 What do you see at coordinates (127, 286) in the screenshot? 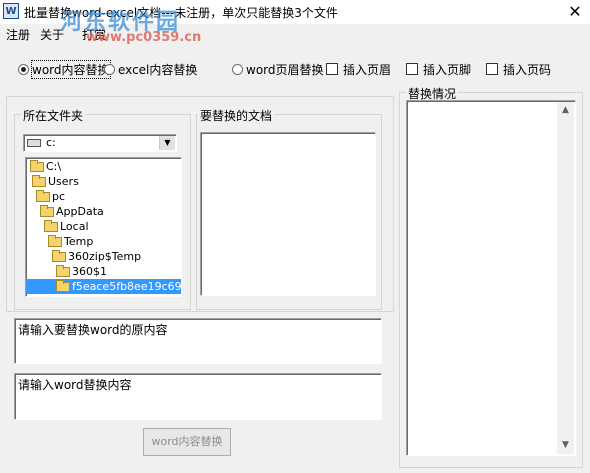
I see `tree-item-label: f5eace5fb8ee19c695e` at bounding box center [127, 286].